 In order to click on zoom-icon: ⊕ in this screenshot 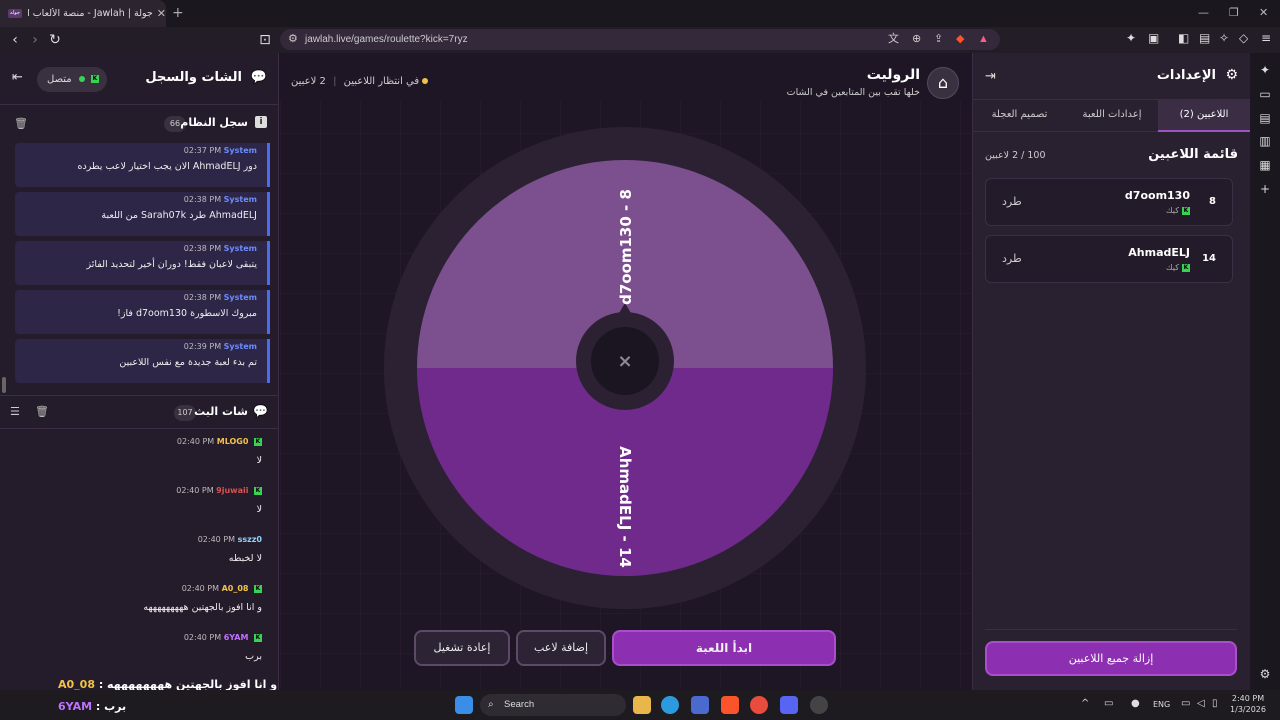, I will do `click(916, 39)`.